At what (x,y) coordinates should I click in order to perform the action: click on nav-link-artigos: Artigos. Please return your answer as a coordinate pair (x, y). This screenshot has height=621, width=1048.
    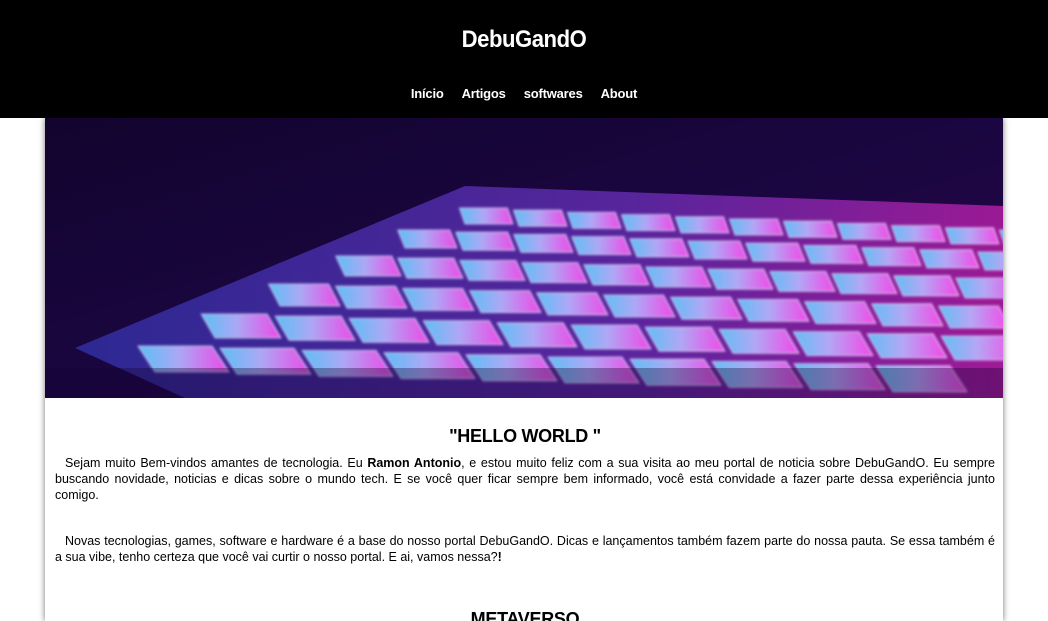
    Looking at the image, I should click on (484, 93).